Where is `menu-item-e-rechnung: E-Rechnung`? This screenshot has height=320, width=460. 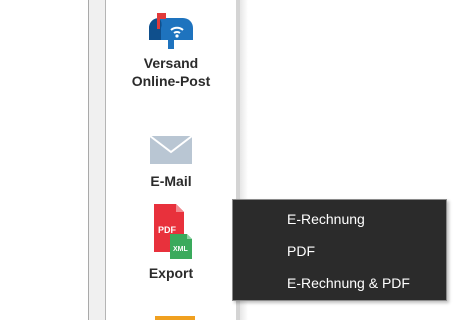
menu-item-e-rechnung: E-Rechnung is located at coordinates (339, 219).